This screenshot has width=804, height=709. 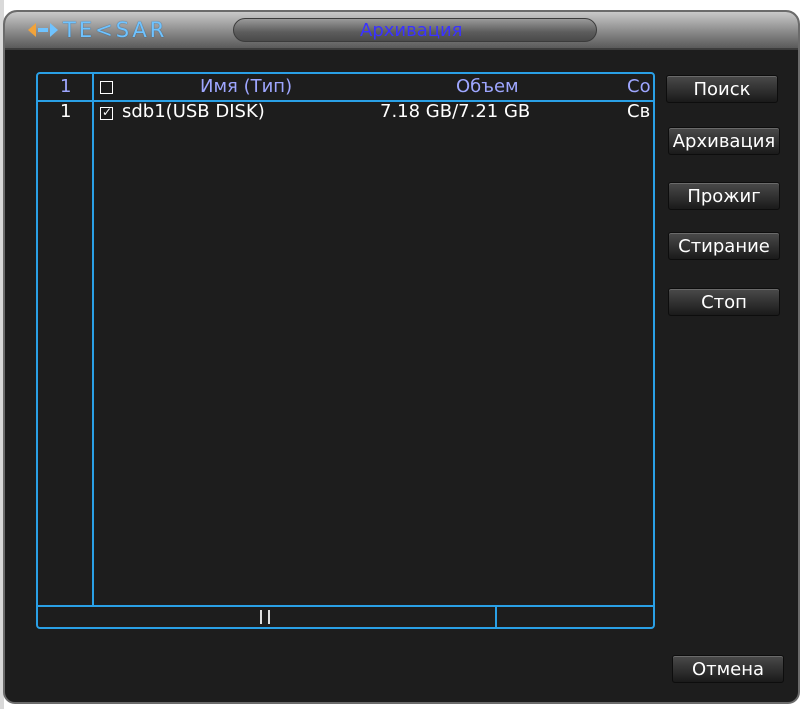 I want to click on cancel-button: Отмена, so click(x=728, y=669).